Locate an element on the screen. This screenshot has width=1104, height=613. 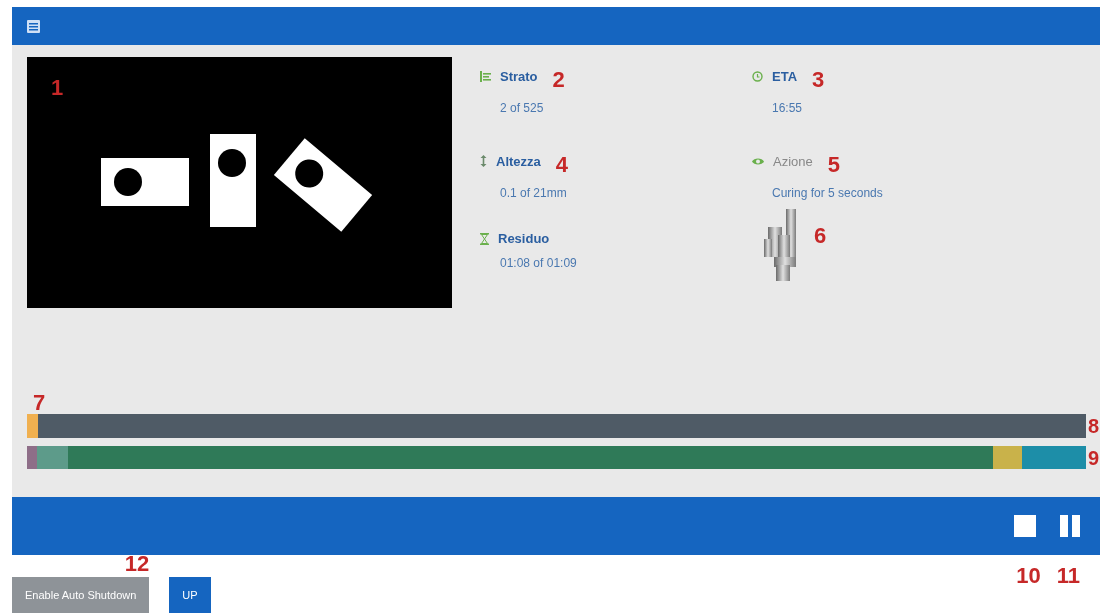
callout-number: 8 is located at coordinates (1094, 426).